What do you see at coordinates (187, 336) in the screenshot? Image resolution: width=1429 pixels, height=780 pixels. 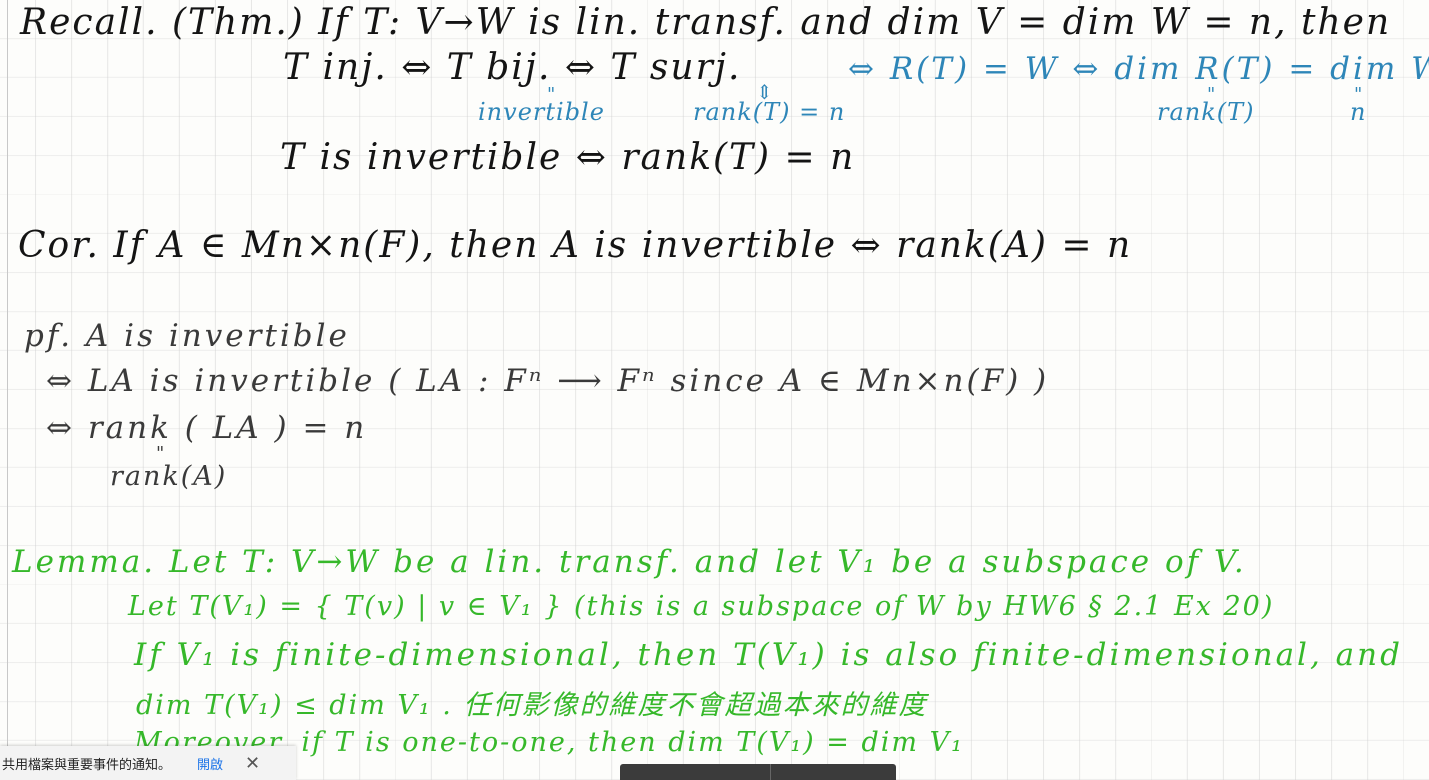 I see `proof-line-1: pf. A is invertible` at bounding box center [187, 336].